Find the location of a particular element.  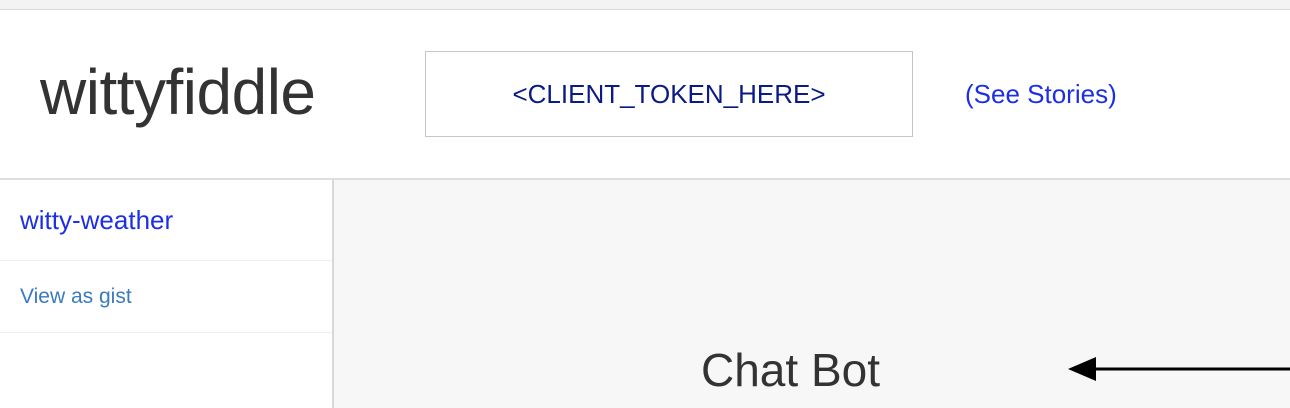

sidebar-title-row: witty-weather is located at coordinates (166, 220).